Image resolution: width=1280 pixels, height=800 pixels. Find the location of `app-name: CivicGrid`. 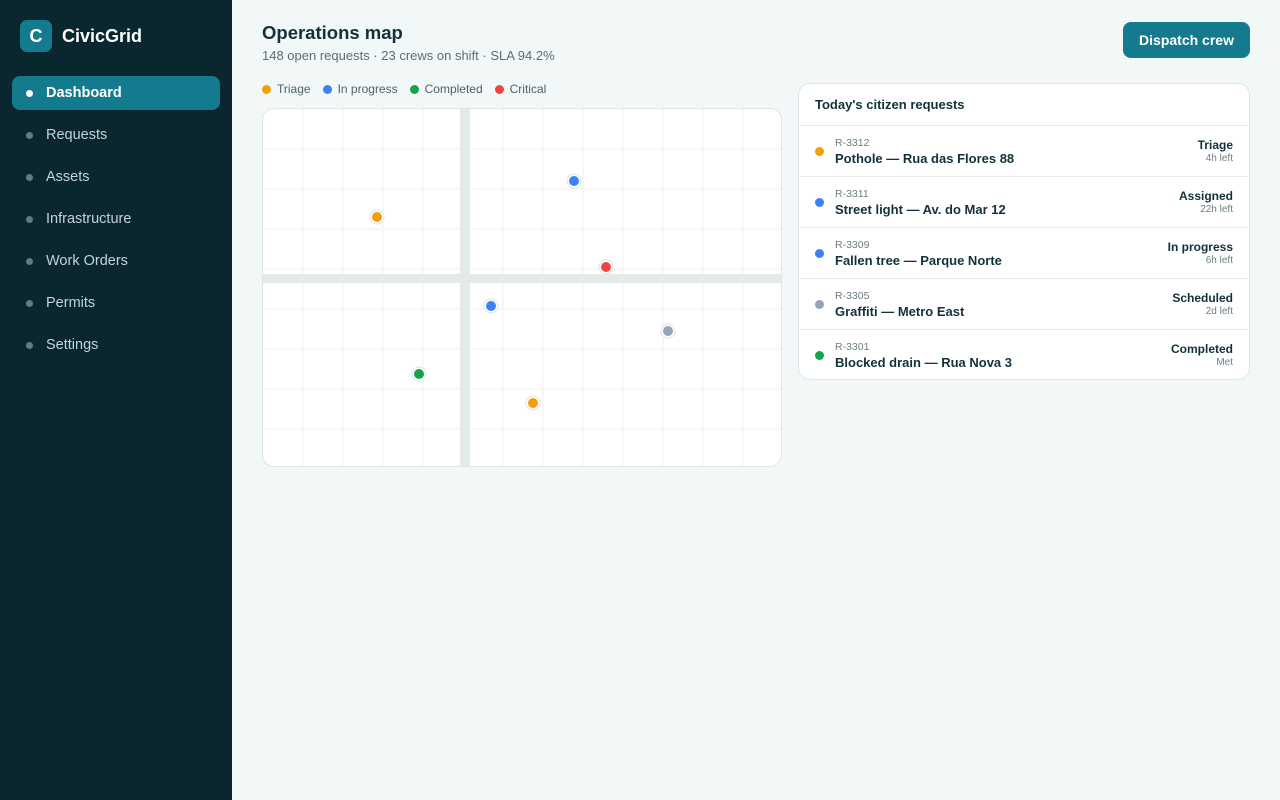

app-name: CivicGrid is located at coordinates (102, 35).